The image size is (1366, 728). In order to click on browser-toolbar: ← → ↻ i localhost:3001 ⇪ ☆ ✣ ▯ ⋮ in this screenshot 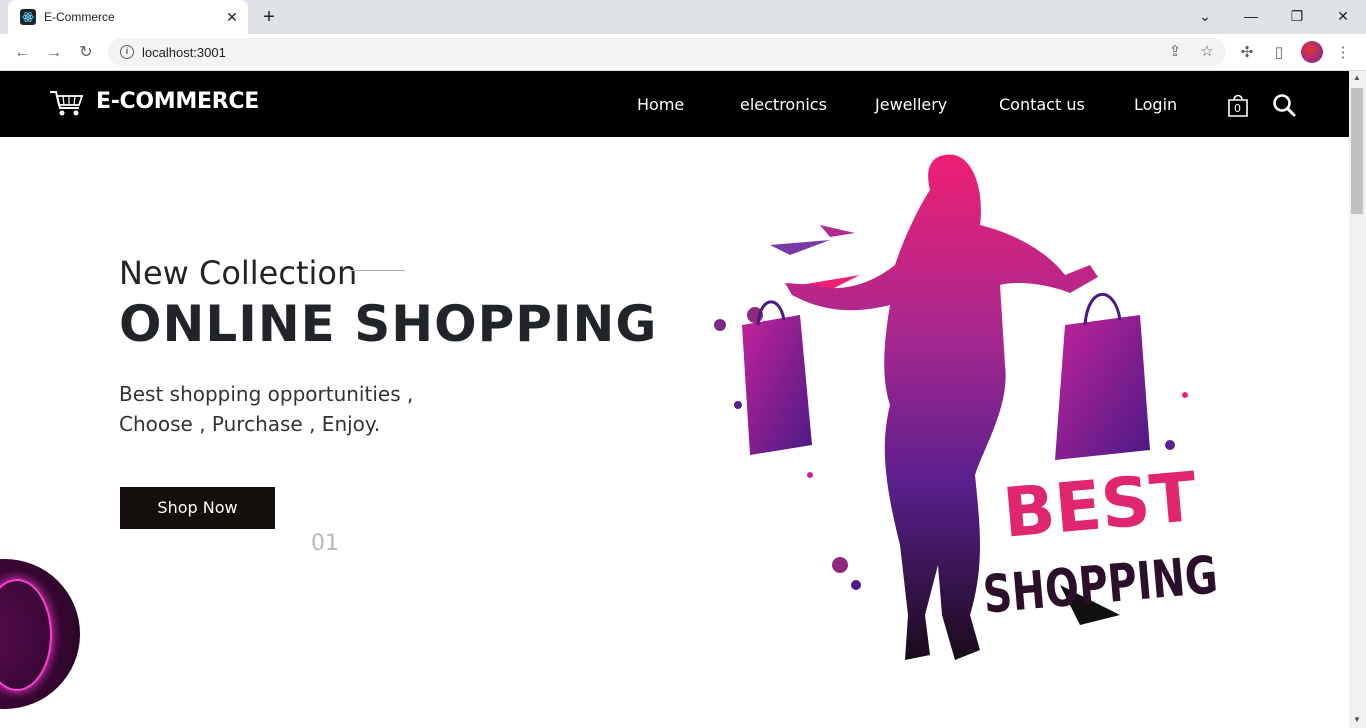, I will do `click(683, 52)`.